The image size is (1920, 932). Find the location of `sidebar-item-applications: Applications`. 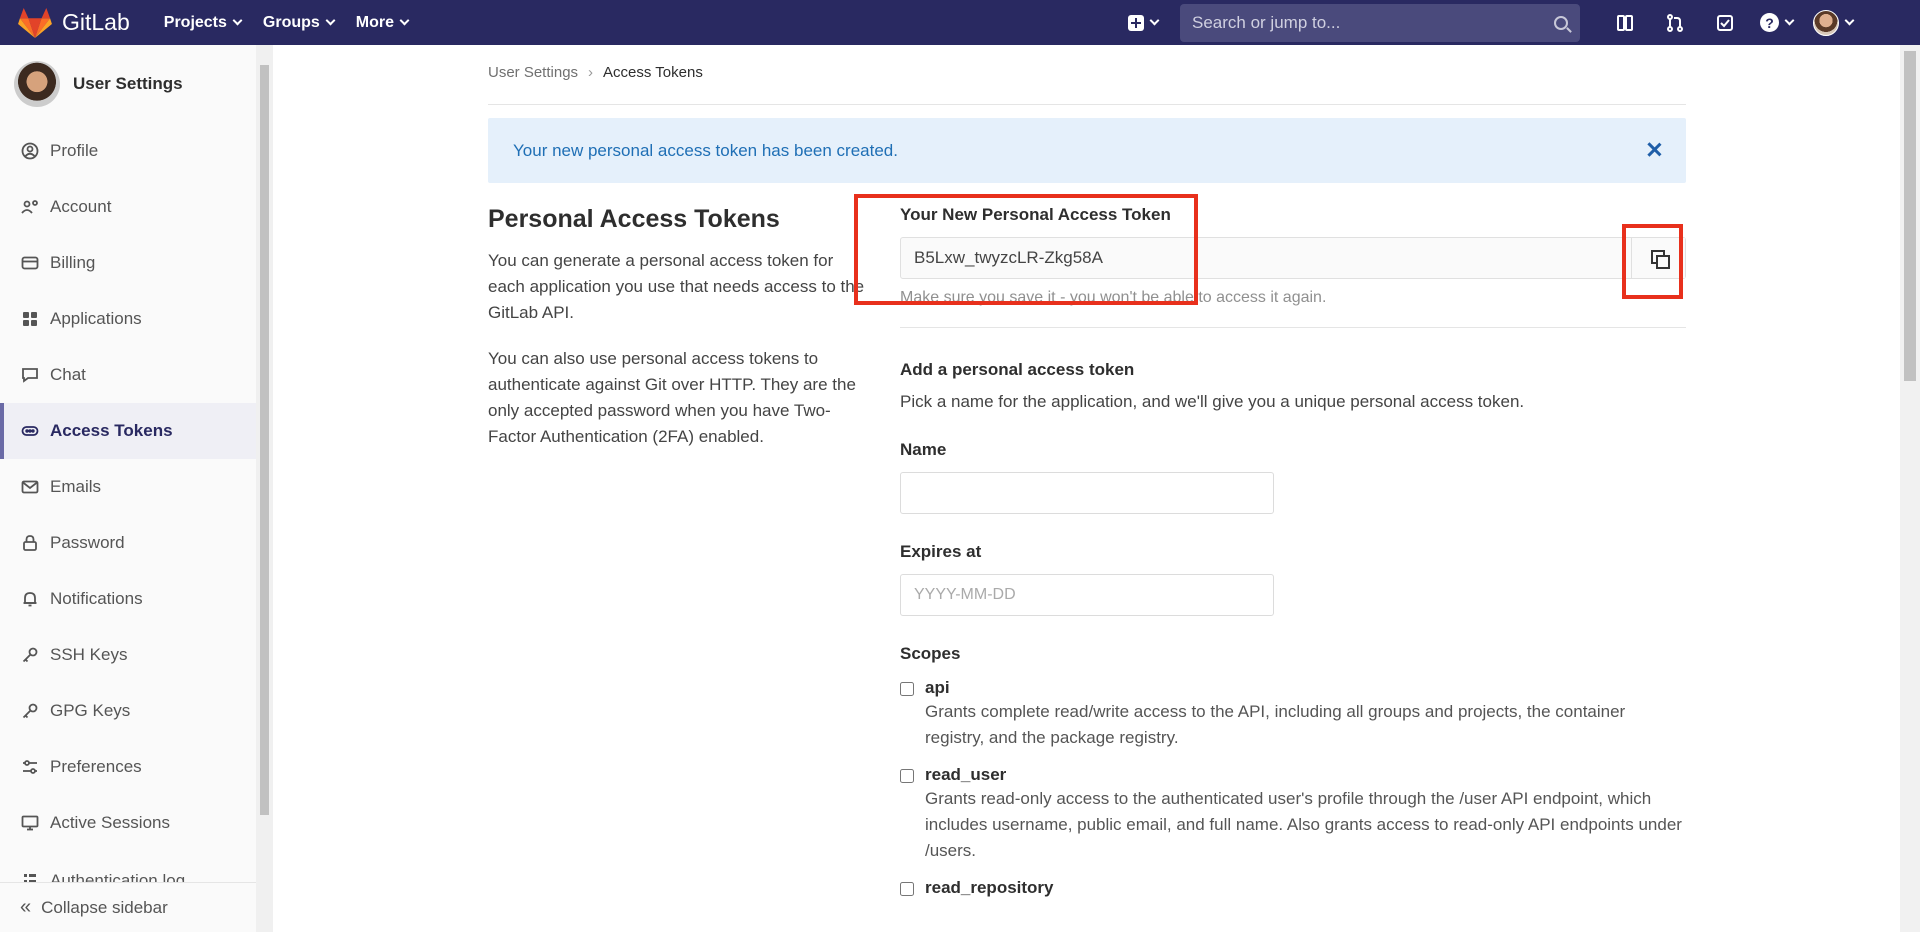

sidebar-item-applications: Applications is located at coordinates (136, 319).